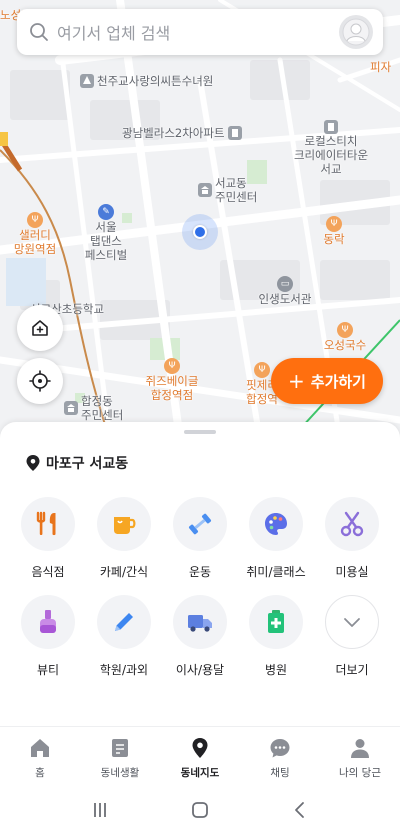 The height and width of the screenshot is (834, 400). What do you see at coordinates (285, 299) in the screenshot?
I see `poi-library-label: 인생도서관` at bounding box center [285, 299].